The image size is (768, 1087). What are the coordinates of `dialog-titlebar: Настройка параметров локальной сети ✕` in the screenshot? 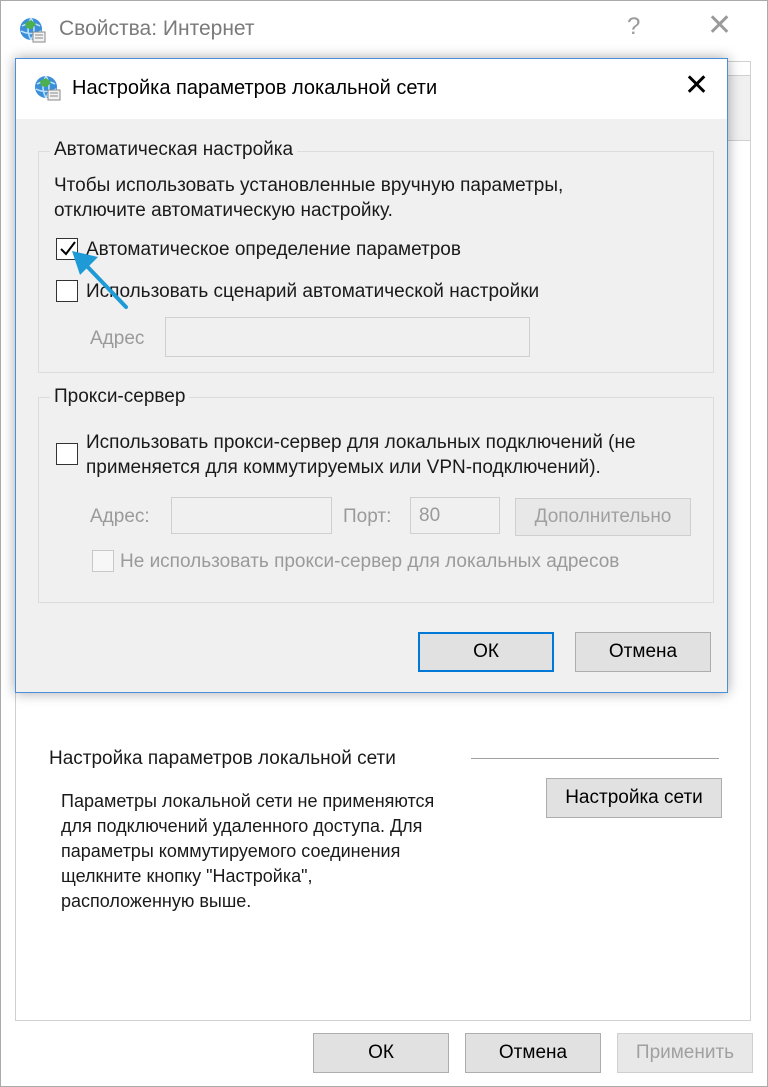 It's located at (371, 89).